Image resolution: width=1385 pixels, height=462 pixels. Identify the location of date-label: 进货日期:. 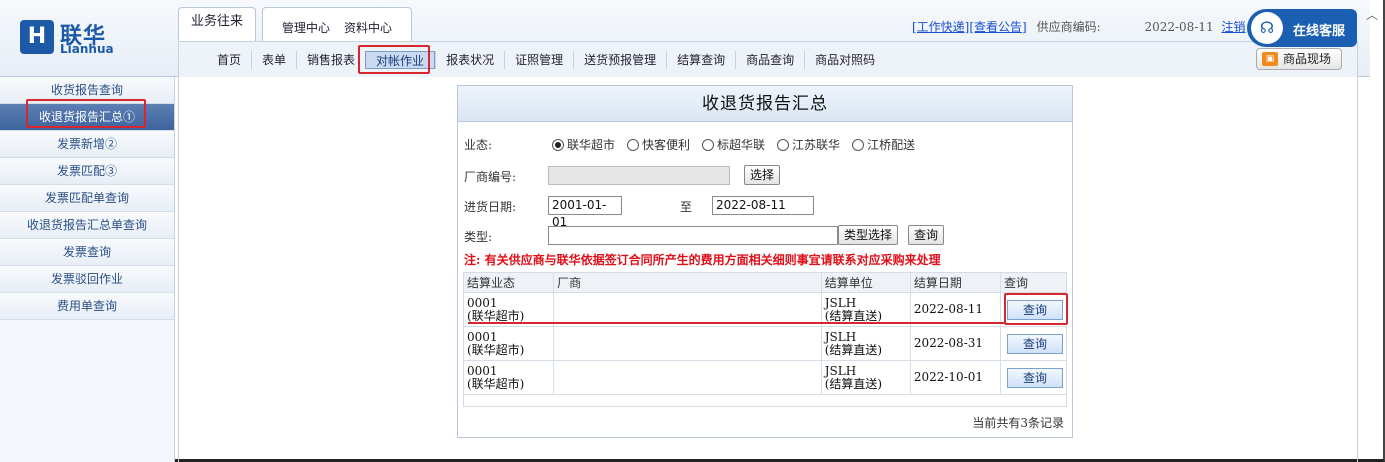
(490, 207).